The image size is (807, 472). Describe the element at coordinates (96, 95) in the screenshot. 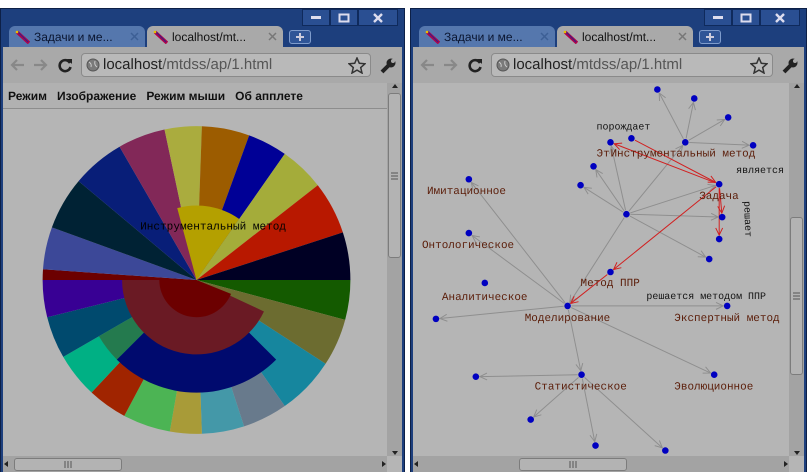

I see `menu-item: Изображение` at that location.